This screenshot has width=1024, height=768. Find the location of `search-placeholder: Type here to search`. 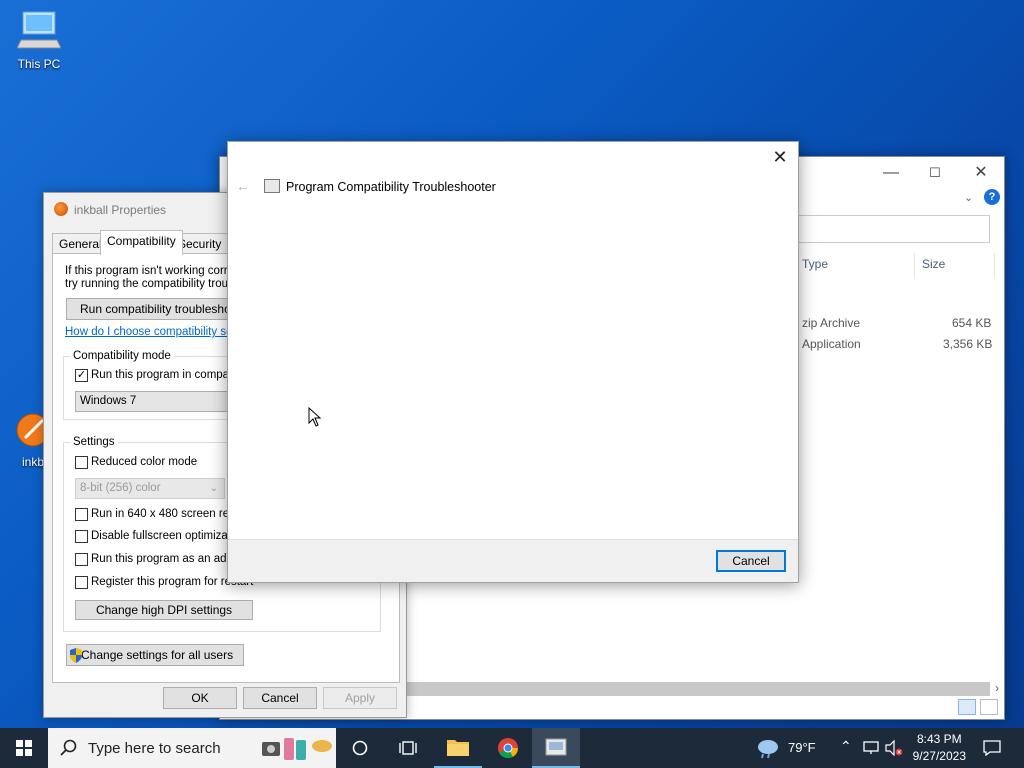

search-placeholder: Type here to search is located at coordinates (154, 748).